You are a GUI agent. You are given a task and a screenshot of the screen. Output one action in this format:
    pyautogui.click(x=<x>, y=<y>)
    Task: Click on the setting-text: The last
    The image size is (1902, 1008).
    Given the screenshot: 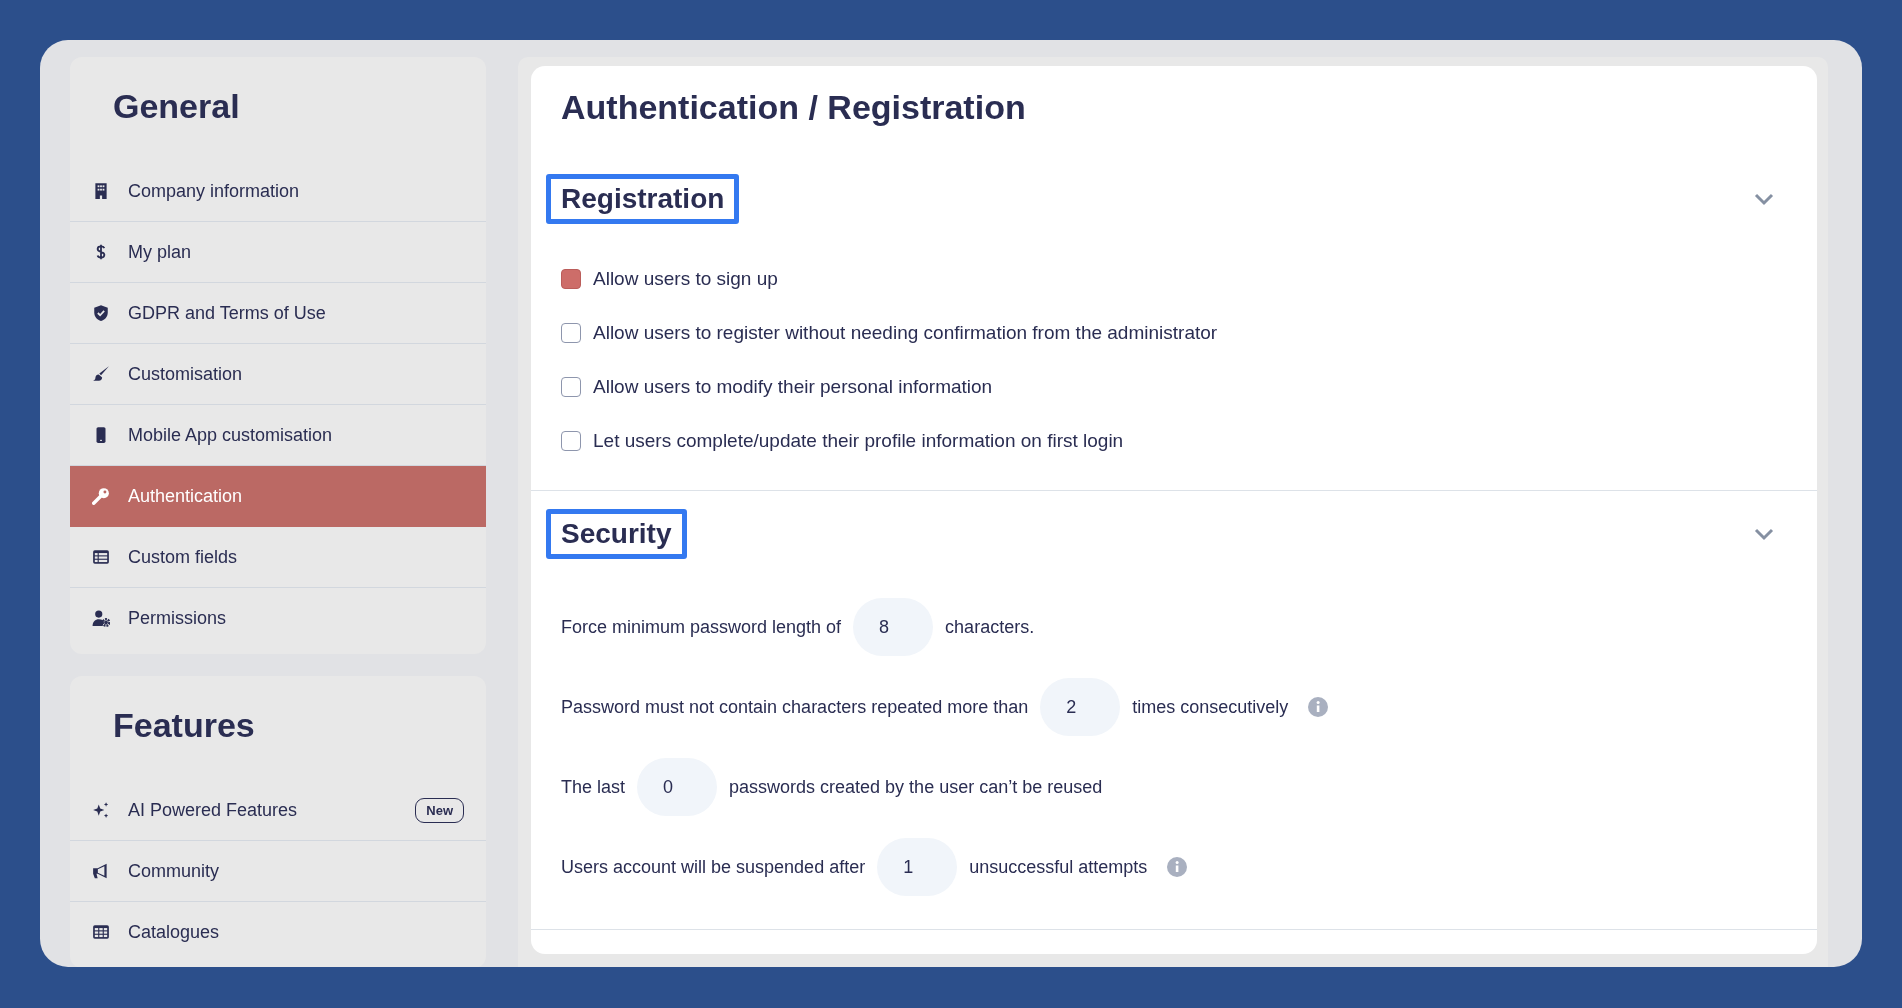 What is the action you would take?
    pyautogui.click(x=593, y=787)
    